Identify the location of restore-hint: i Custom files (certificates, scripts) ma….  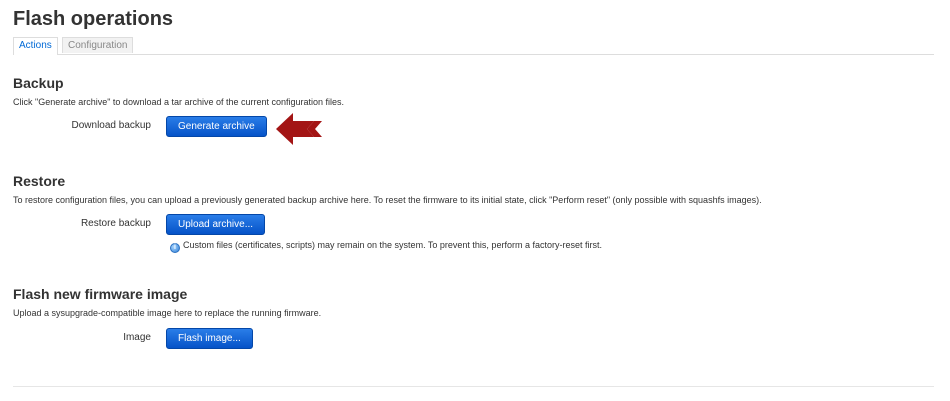
(386, 246).